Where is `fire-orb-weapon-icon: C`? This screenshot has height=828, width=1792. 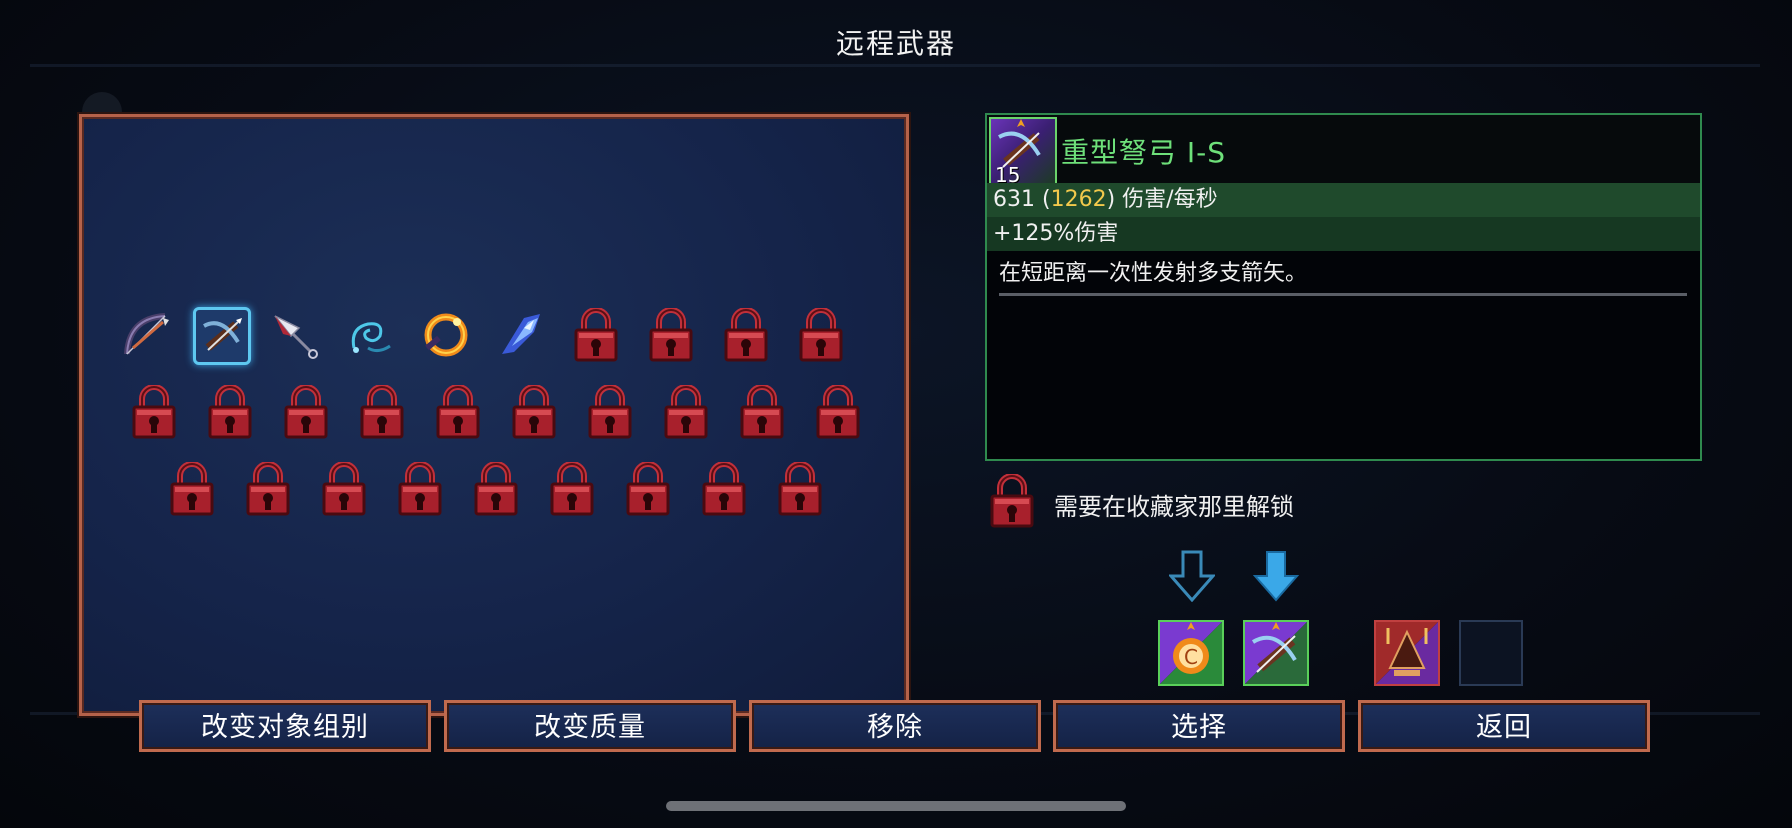
fire-orb-weapon-icon: C is located at coordinates (1191, 653).